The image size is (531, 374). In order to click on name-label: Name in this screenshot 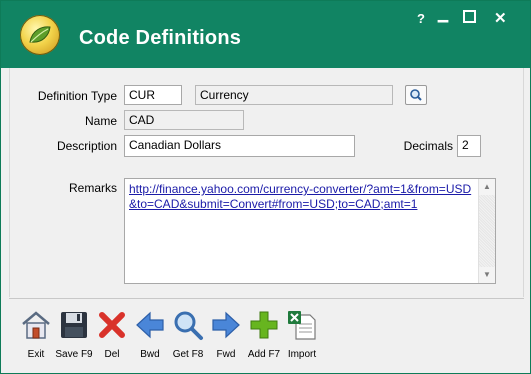, I will do `click(100, 121)`.